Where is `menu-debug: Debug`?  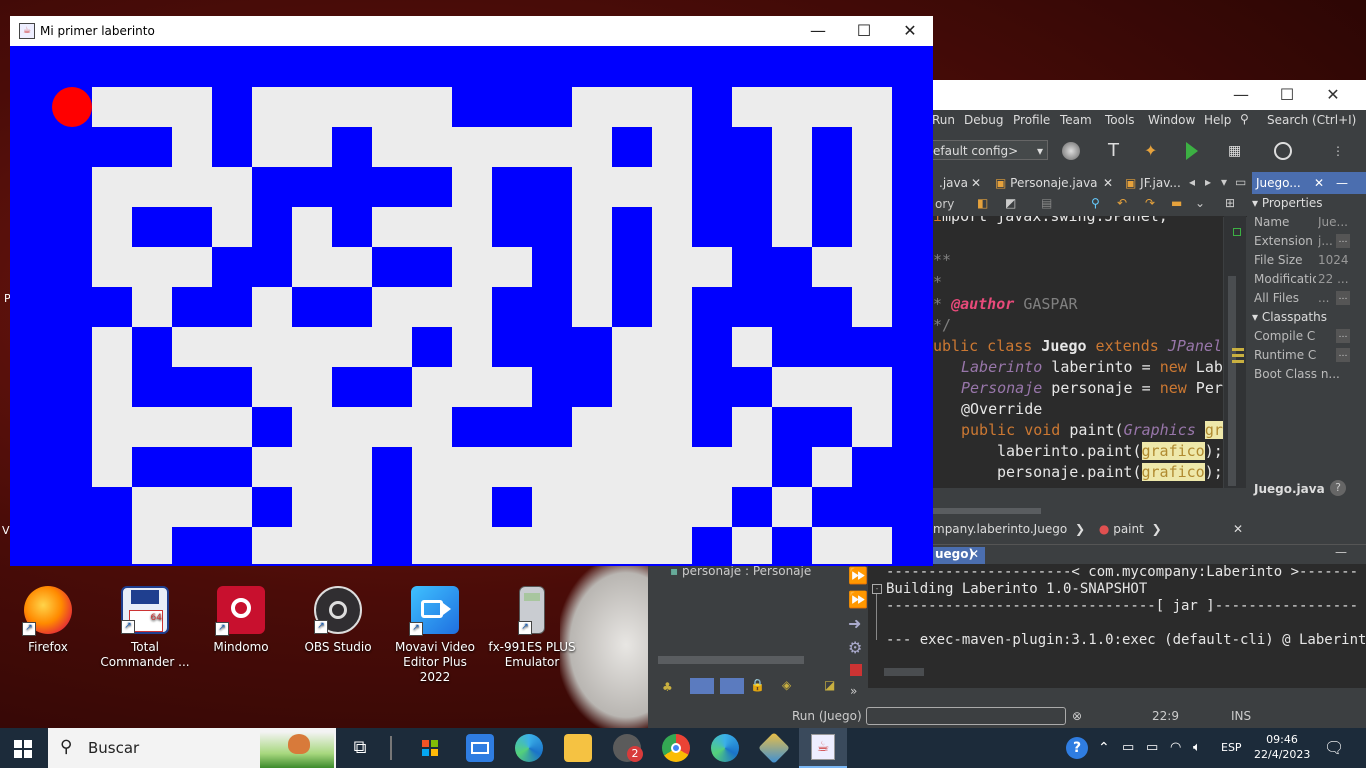 menu-debug: Debug is located at coordinates (983, 120).